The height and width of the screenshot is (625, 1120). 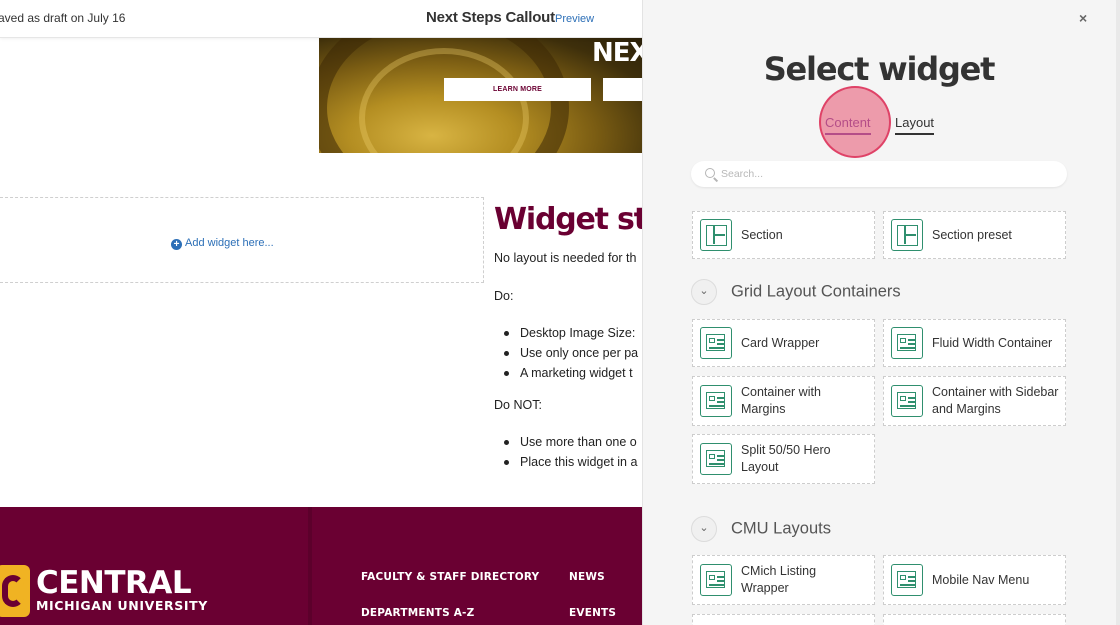 I want to click on tab-layout: Layout, so click(x=915, y=125).